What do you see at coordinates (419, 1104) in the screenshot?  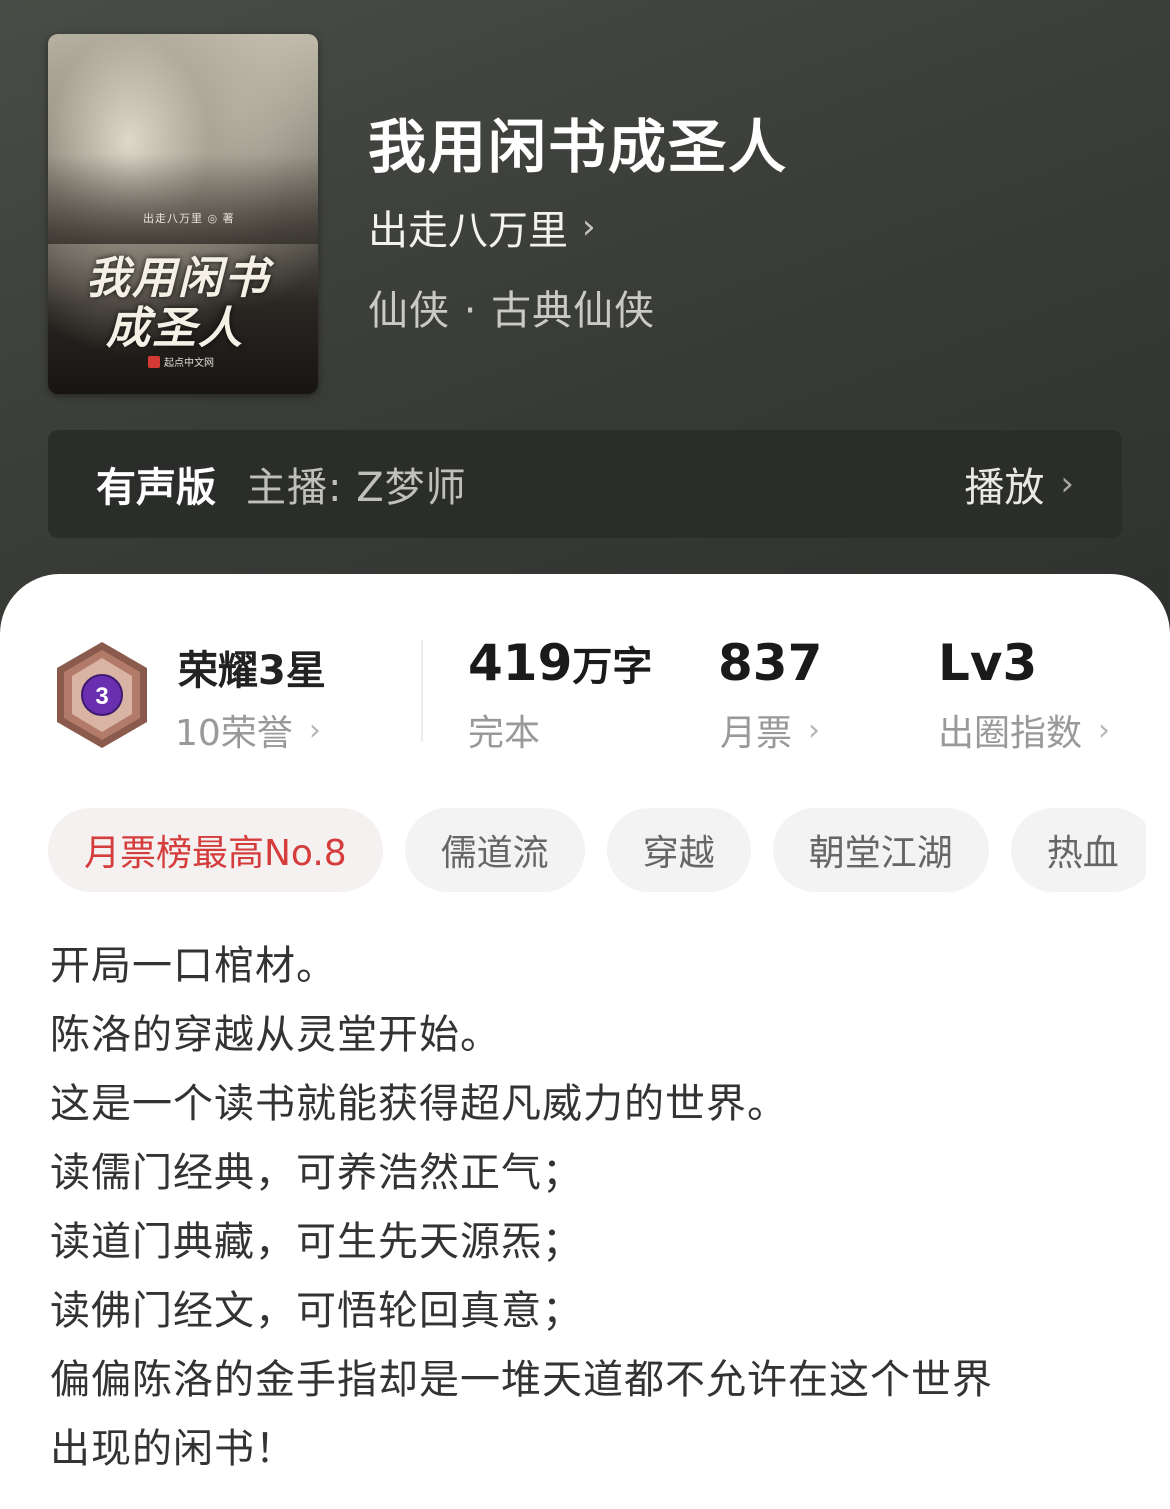 I see `description-line: 这是一个读书就能获得超凡威力的世界。` at bounding box center [419, 1104].